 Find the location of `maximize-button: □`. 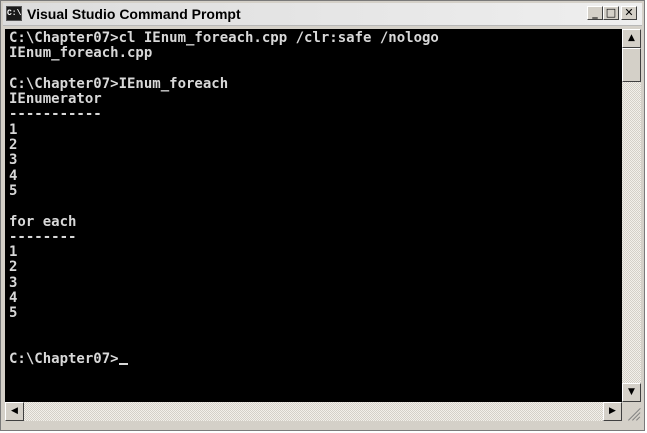

maximize-button: □ is located at coordinates (611, 13).